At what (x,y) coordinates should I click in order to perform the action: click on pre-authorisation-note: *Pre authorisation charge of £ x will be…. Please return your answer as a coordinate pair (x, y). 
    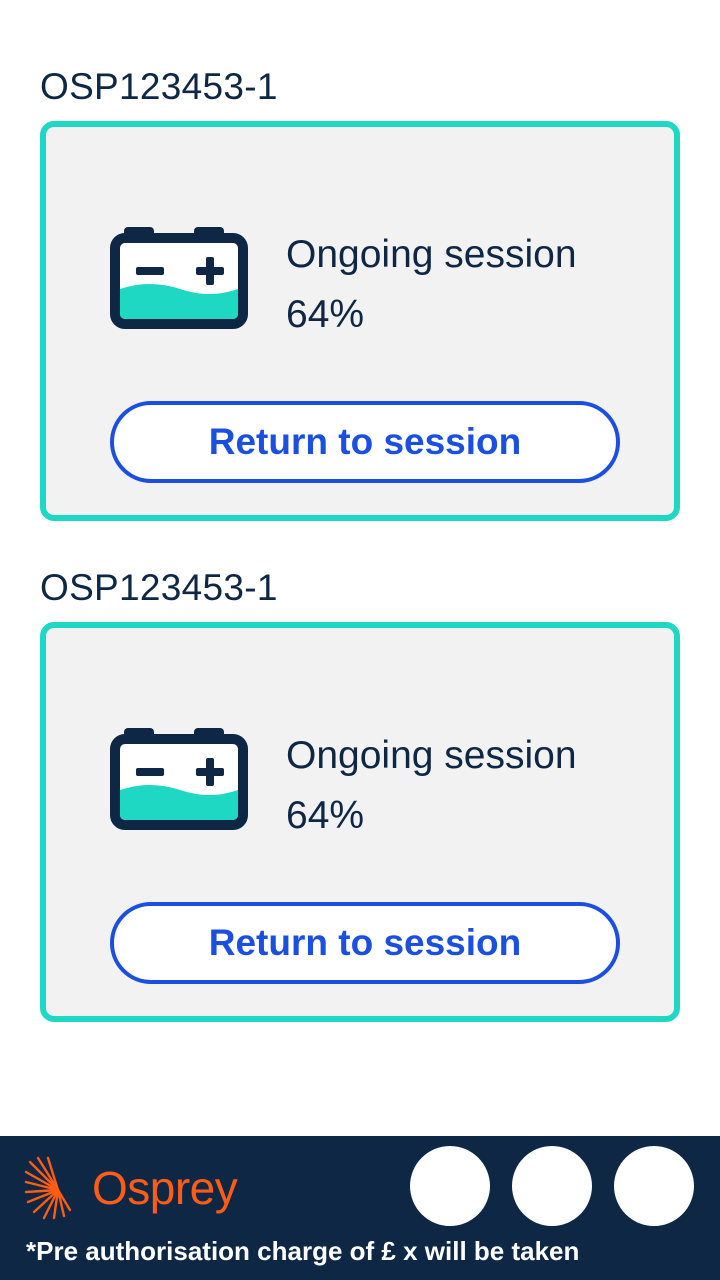
    Looking at the image, I should click on (303, 1251).